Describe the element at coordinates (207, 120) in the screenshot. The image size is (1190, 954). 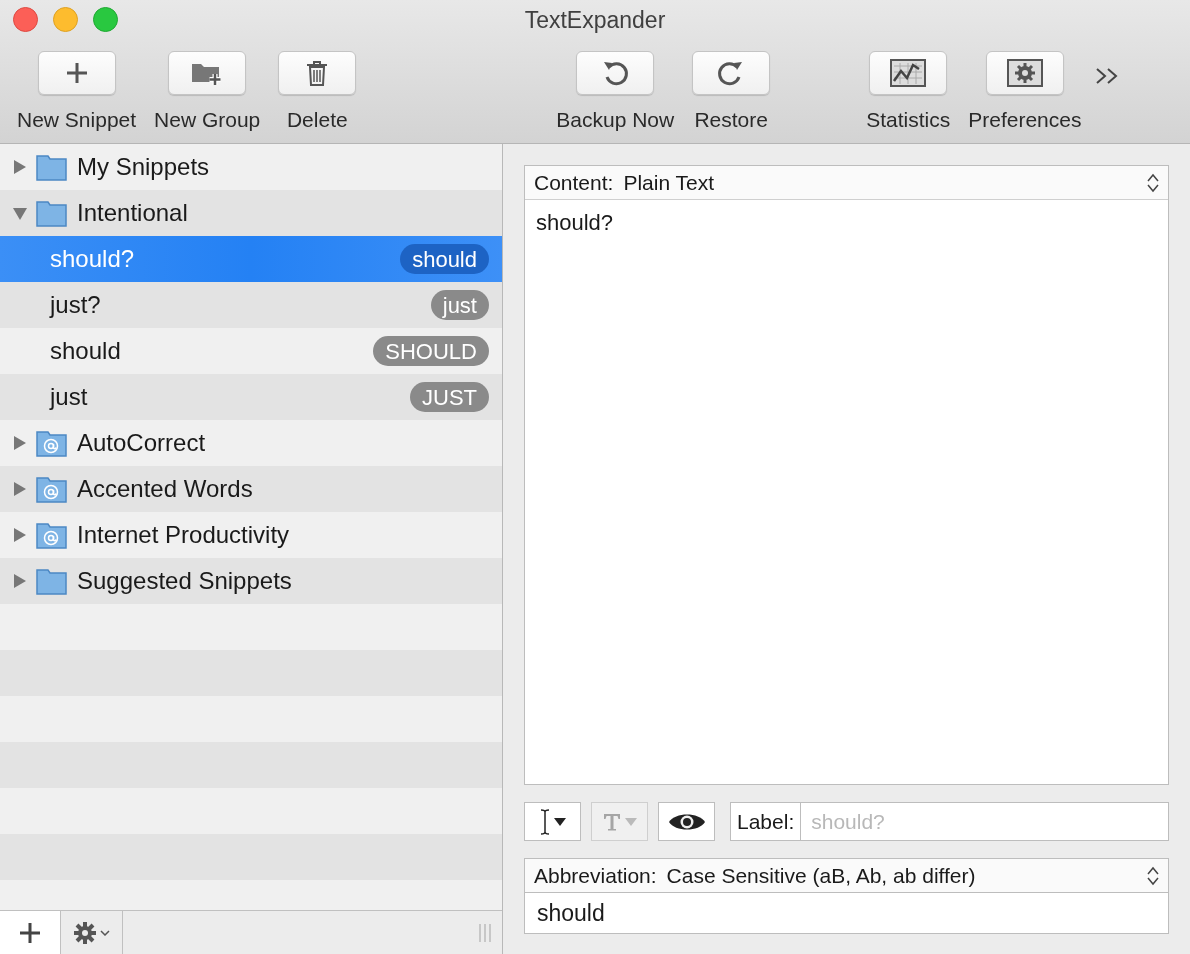
I see `toolbar-label: New Group` at that location.